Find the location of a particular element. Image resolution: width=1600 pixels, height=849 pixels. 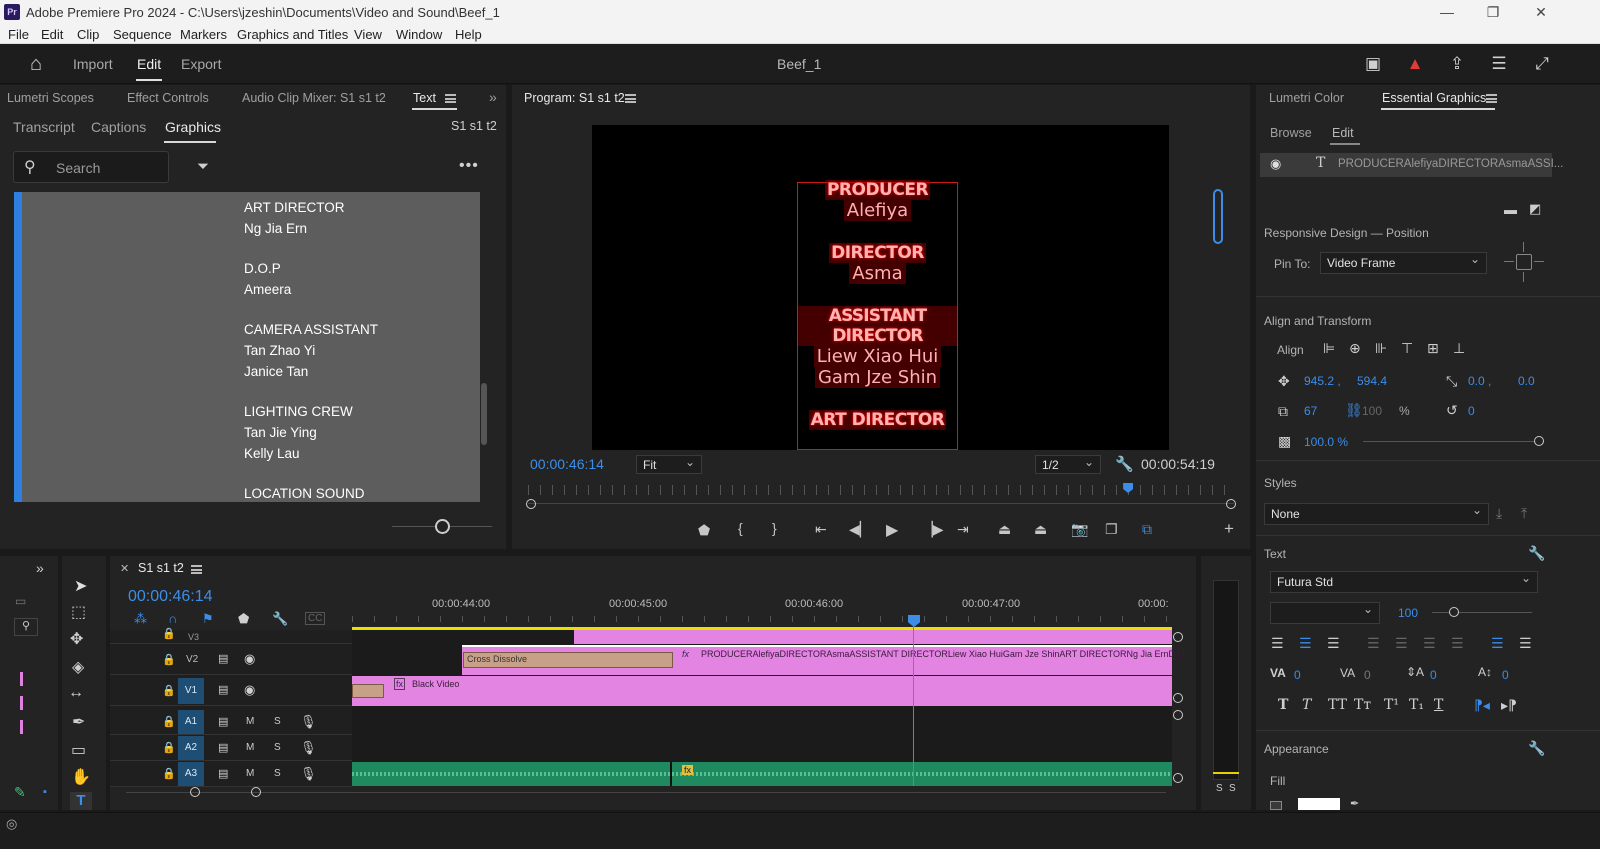

track-label-a2: A2 is located at coordinates (191, 748).